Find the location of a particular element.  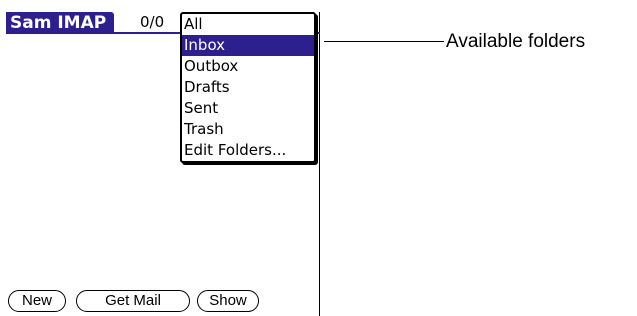

folder-item-drafts: Drafts is located at coordinates (248, 87).